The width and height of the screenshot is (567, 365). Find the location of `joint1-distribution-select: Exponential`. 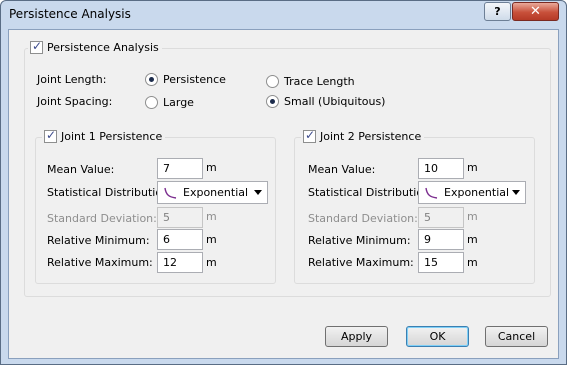

joint1-distribution-select: Exponential is located at coordinates (212, 192).